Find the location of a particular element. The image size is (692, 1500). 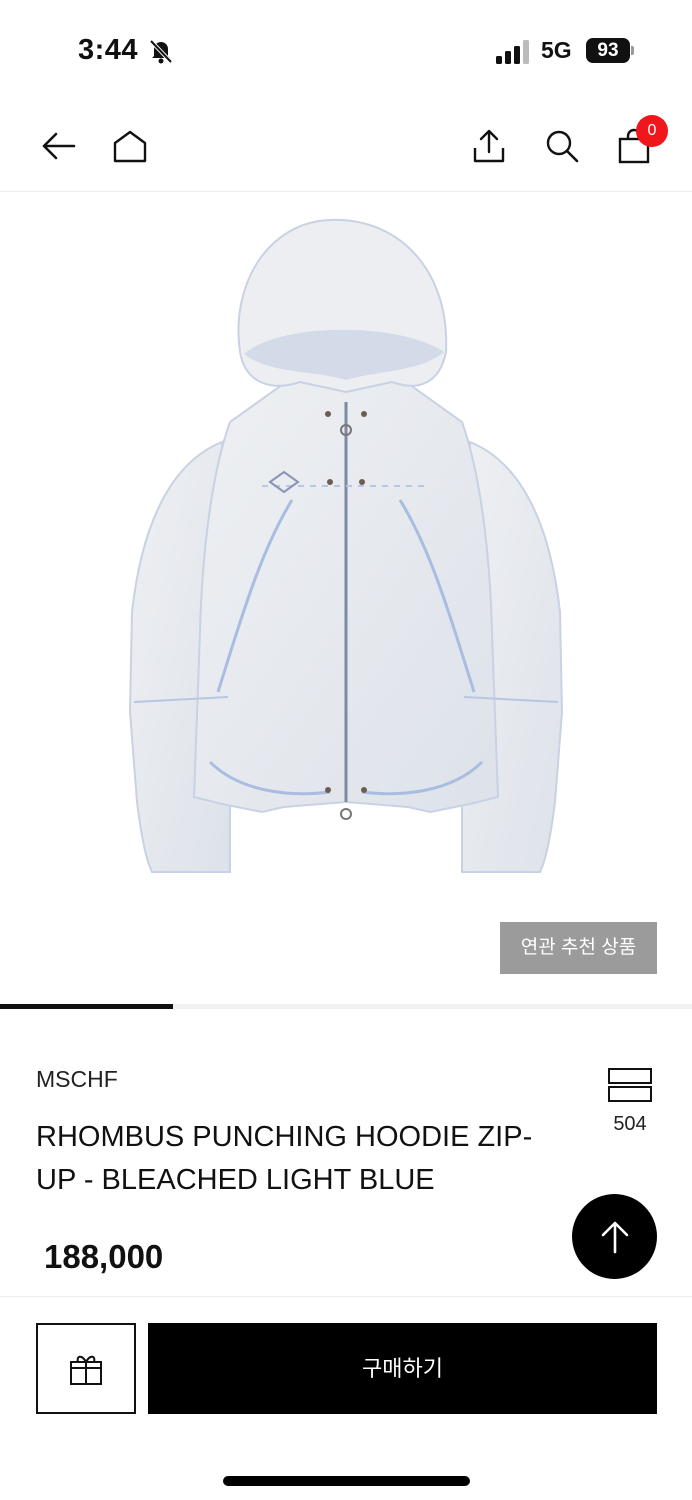

home-indicator is located at coordinates (346, 1481).